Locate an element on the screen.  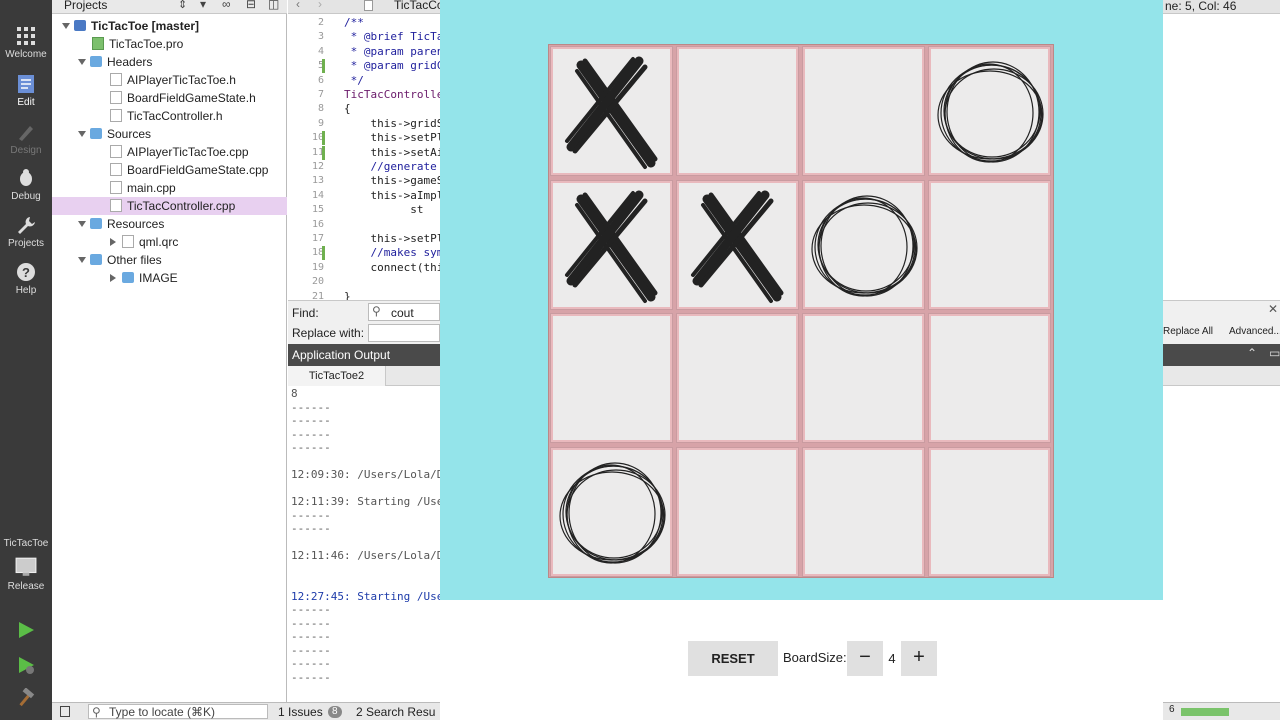
mode-design: Design is located at coordinates (26, 139).